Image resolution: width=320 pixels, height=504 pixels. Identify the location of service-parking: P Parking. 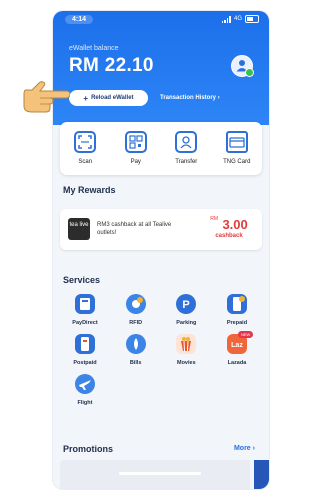
(186, 310).